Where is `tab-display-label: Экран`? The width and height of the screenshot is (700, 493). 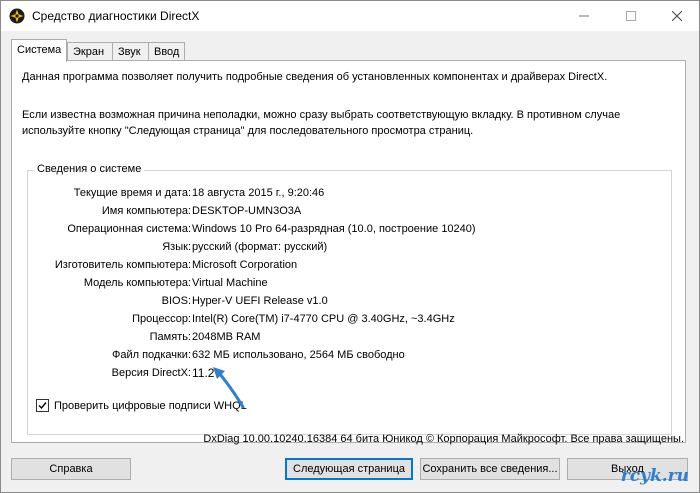
tab-display-label: Экран is located at coordinates (89, 52).